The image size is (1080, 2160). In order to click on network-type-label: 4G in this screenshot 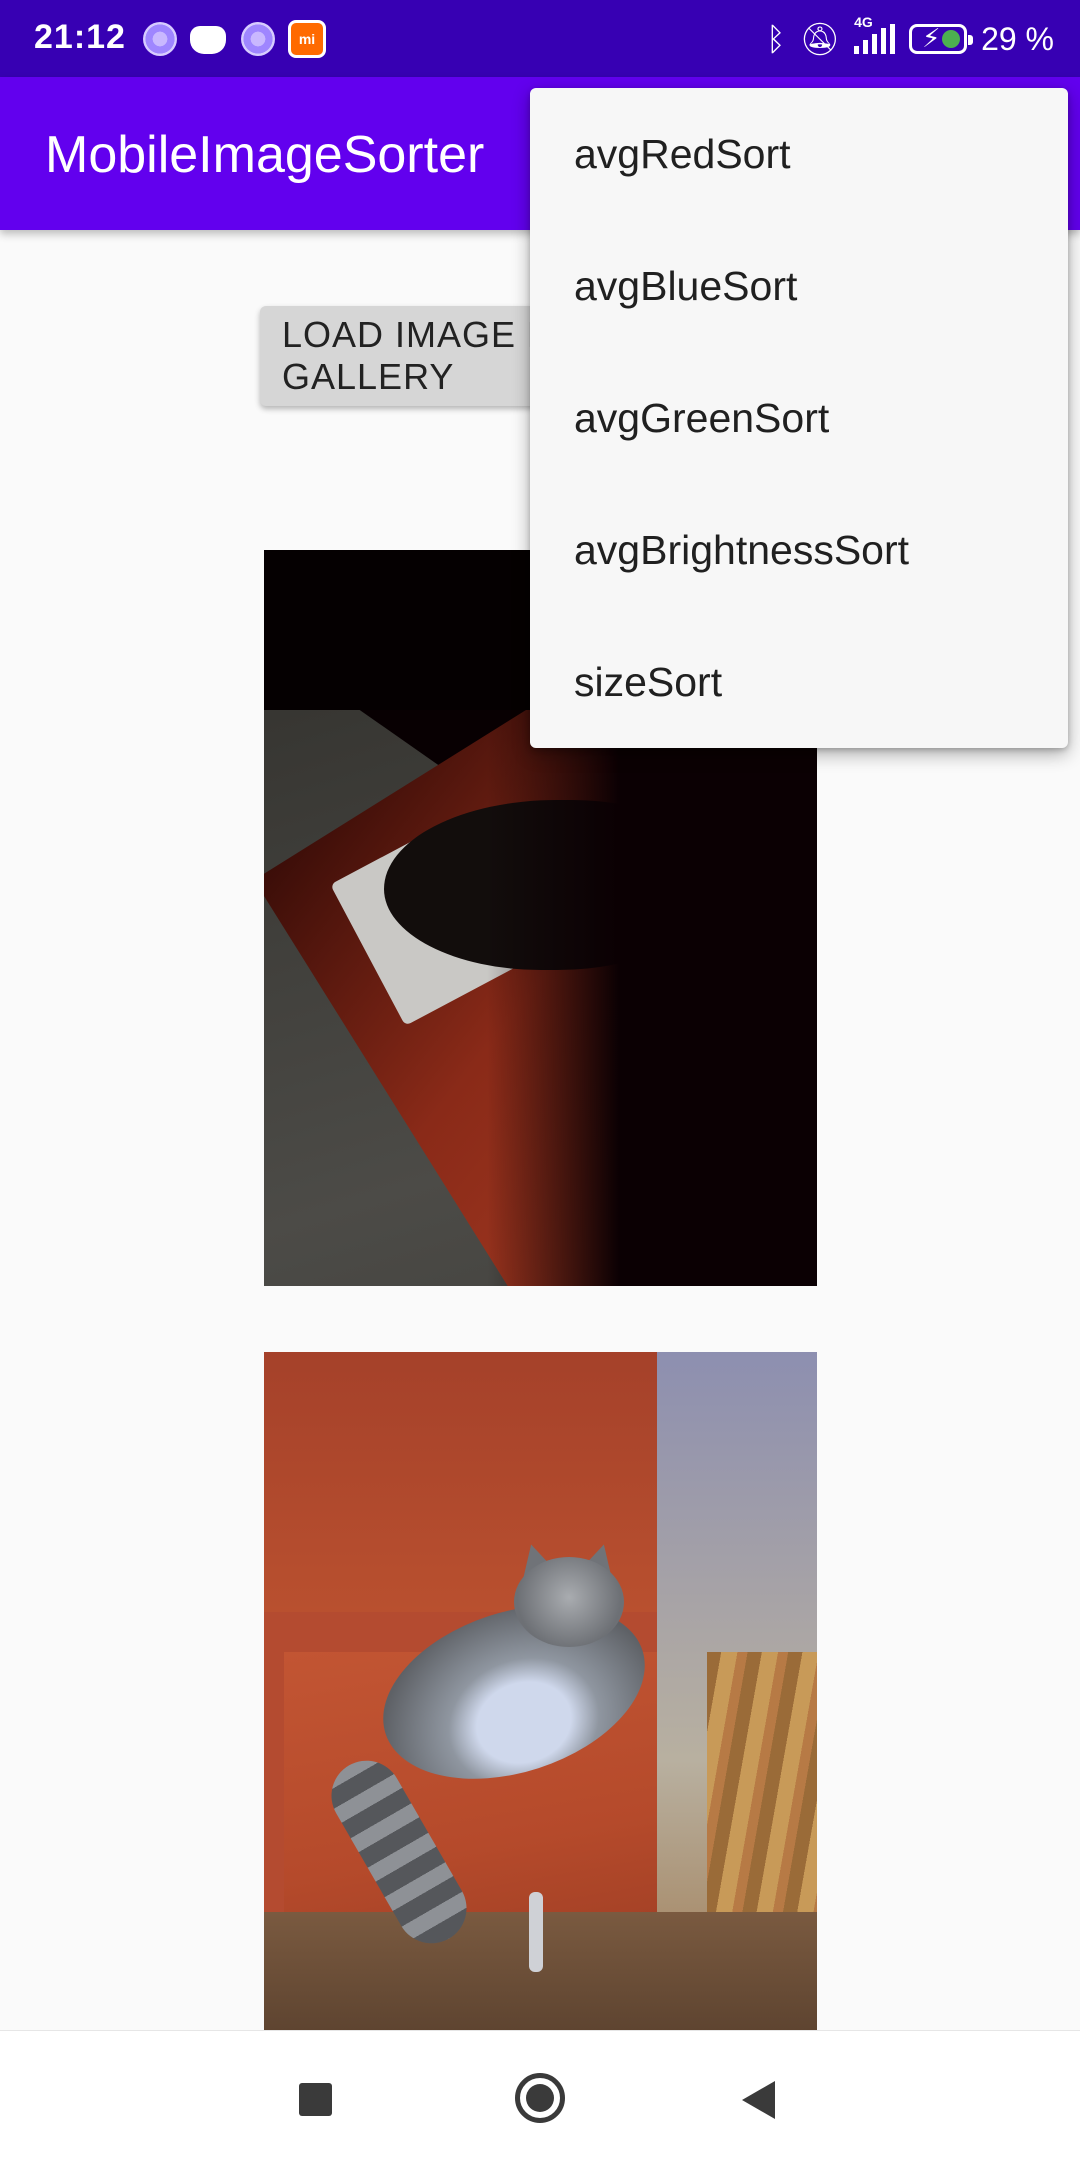, I will do `click(863, 22)`.